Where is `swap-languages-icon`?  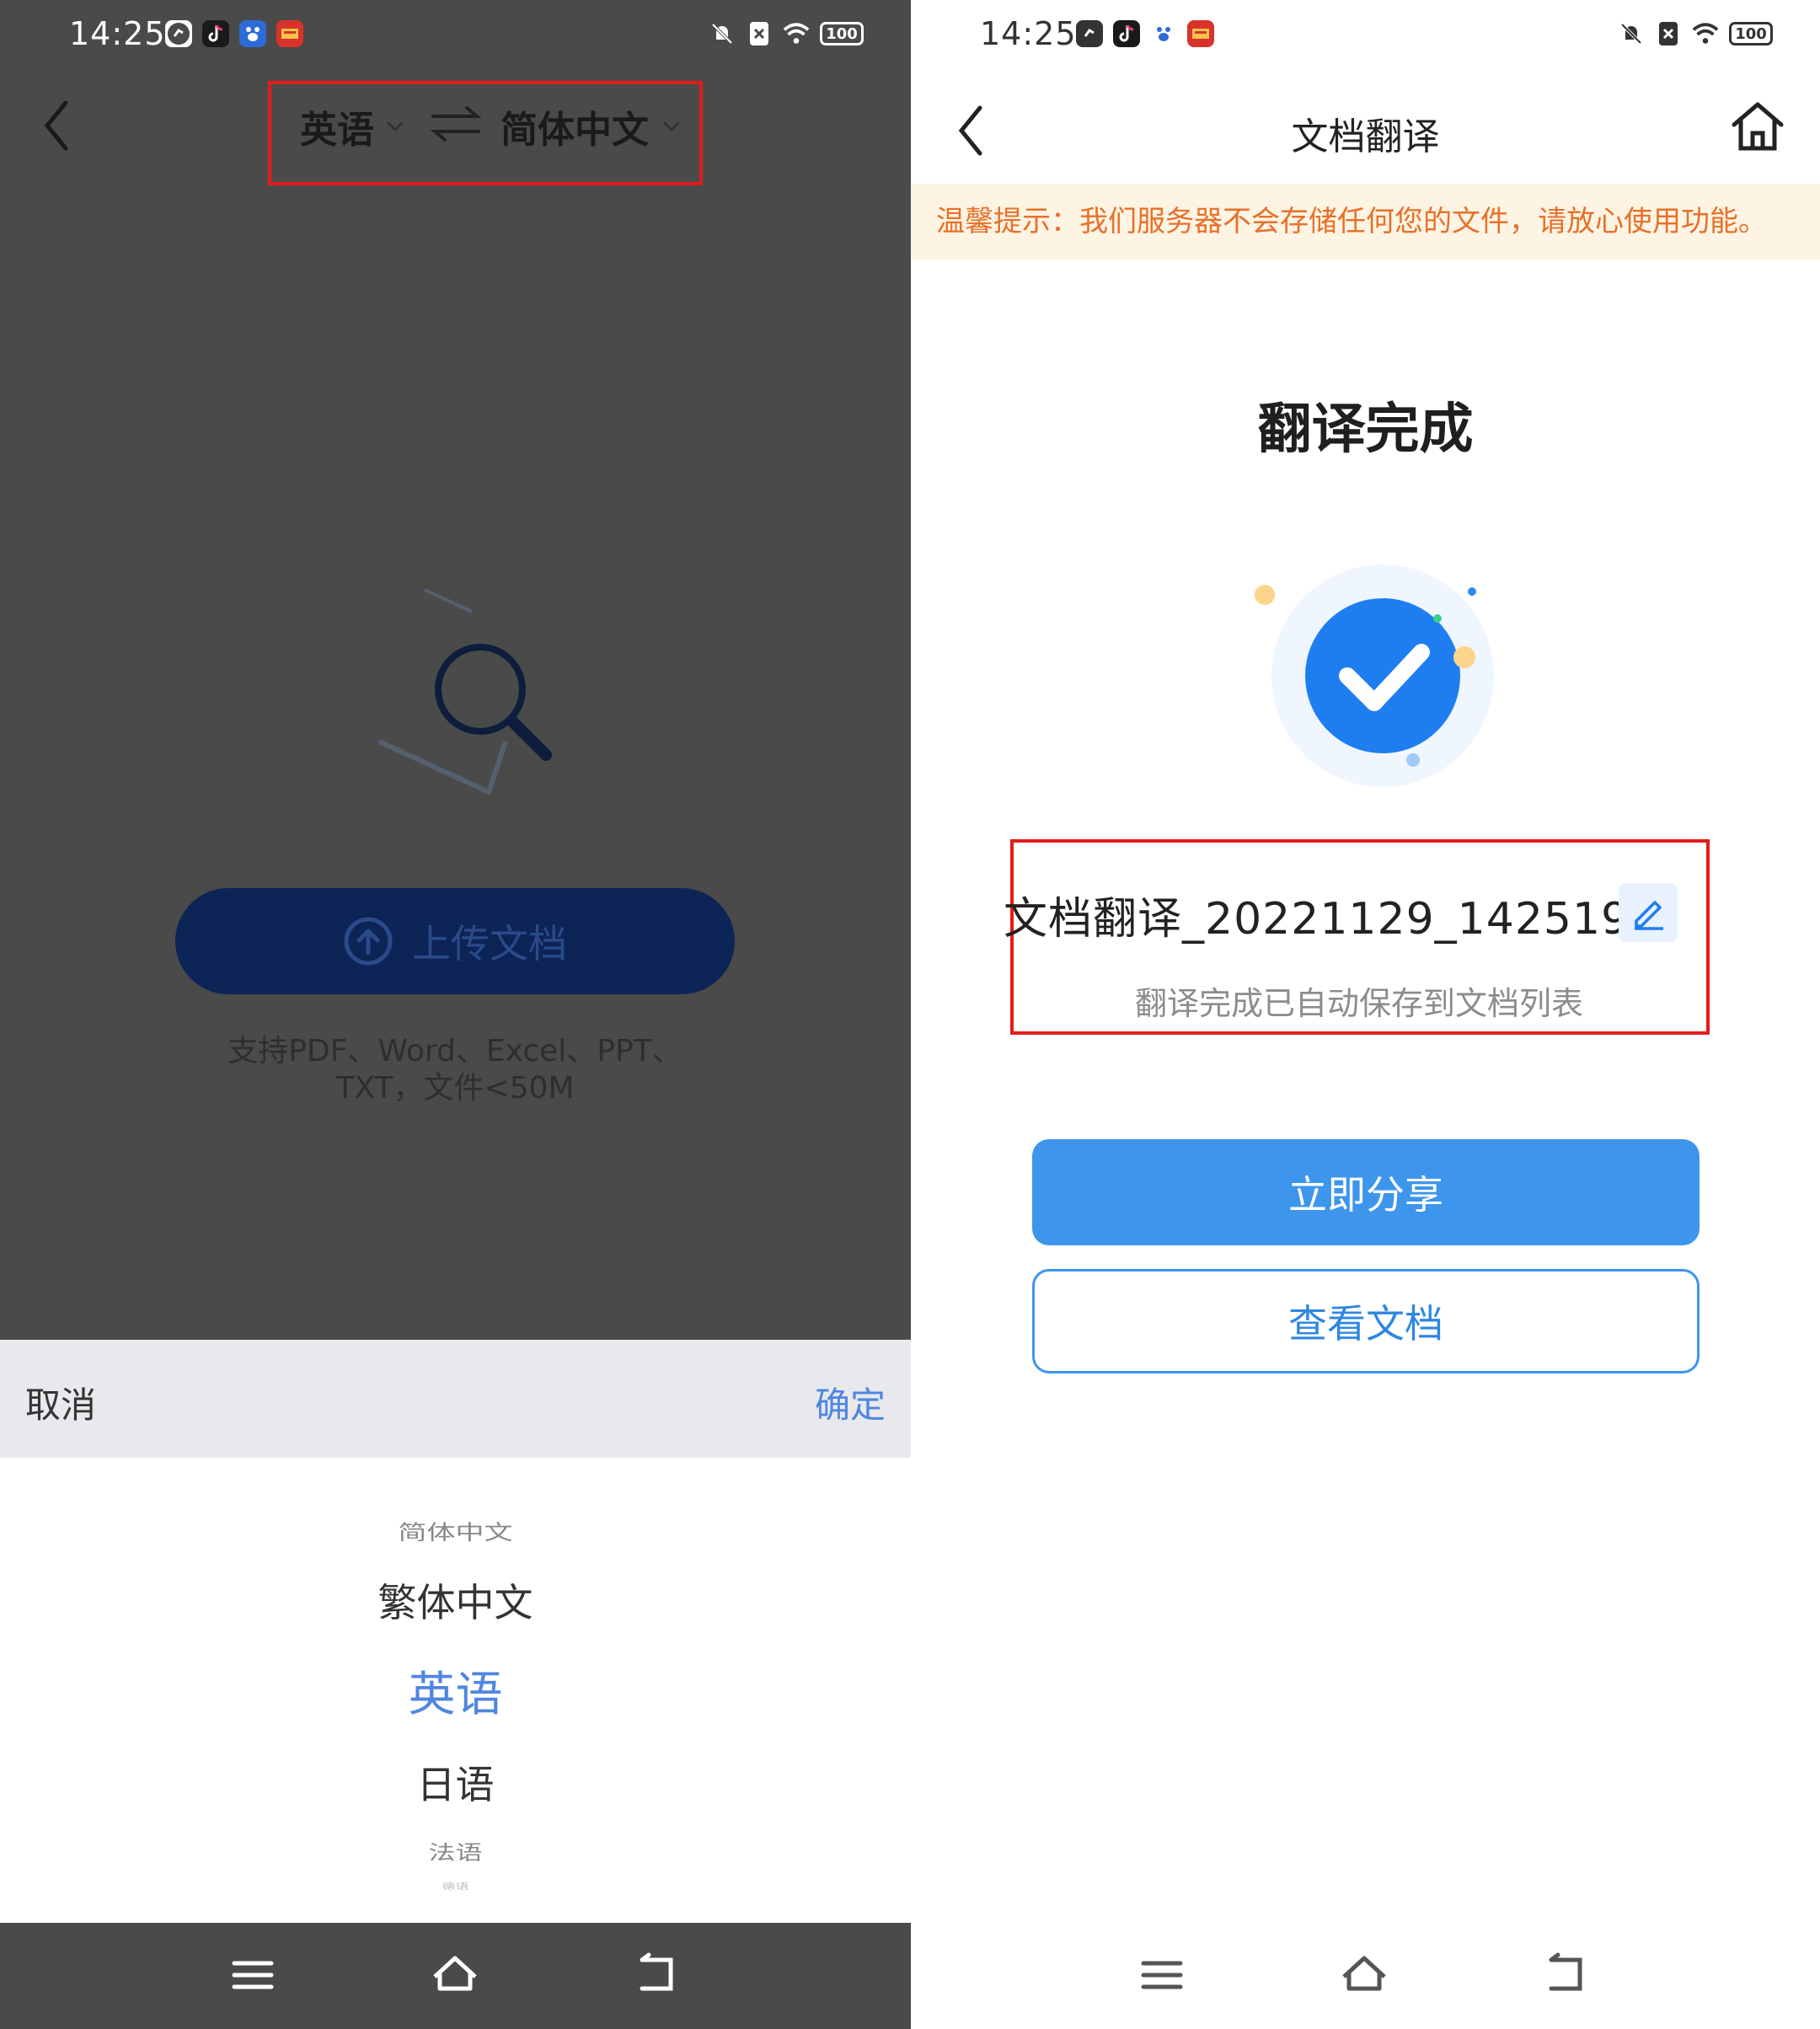
swap-languages-icon is located at coordinates (456, 124).